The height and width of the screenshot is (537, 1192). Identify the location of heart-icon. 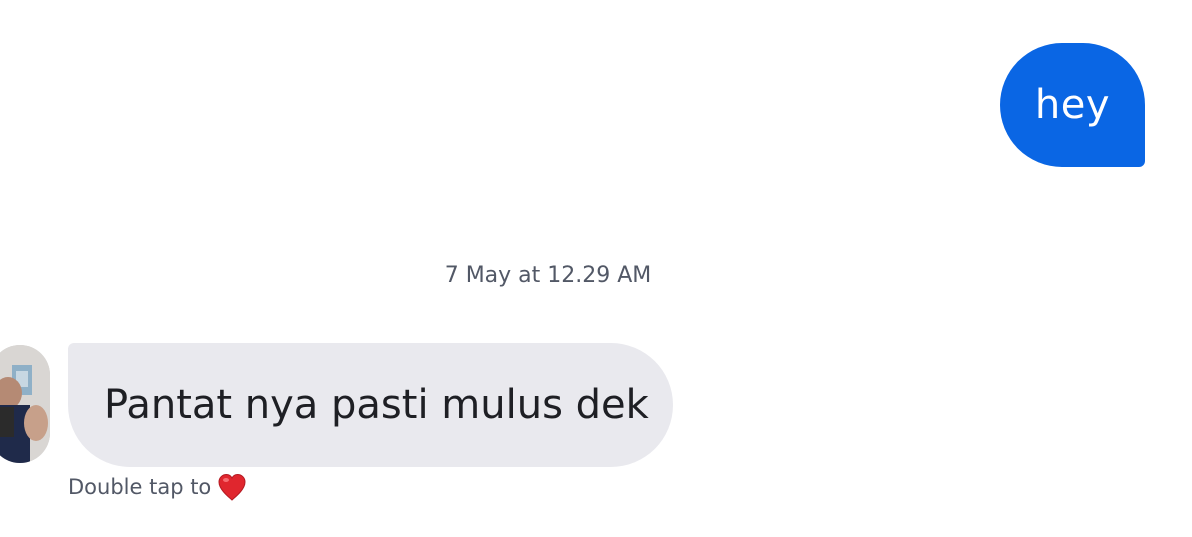
(232, 487).